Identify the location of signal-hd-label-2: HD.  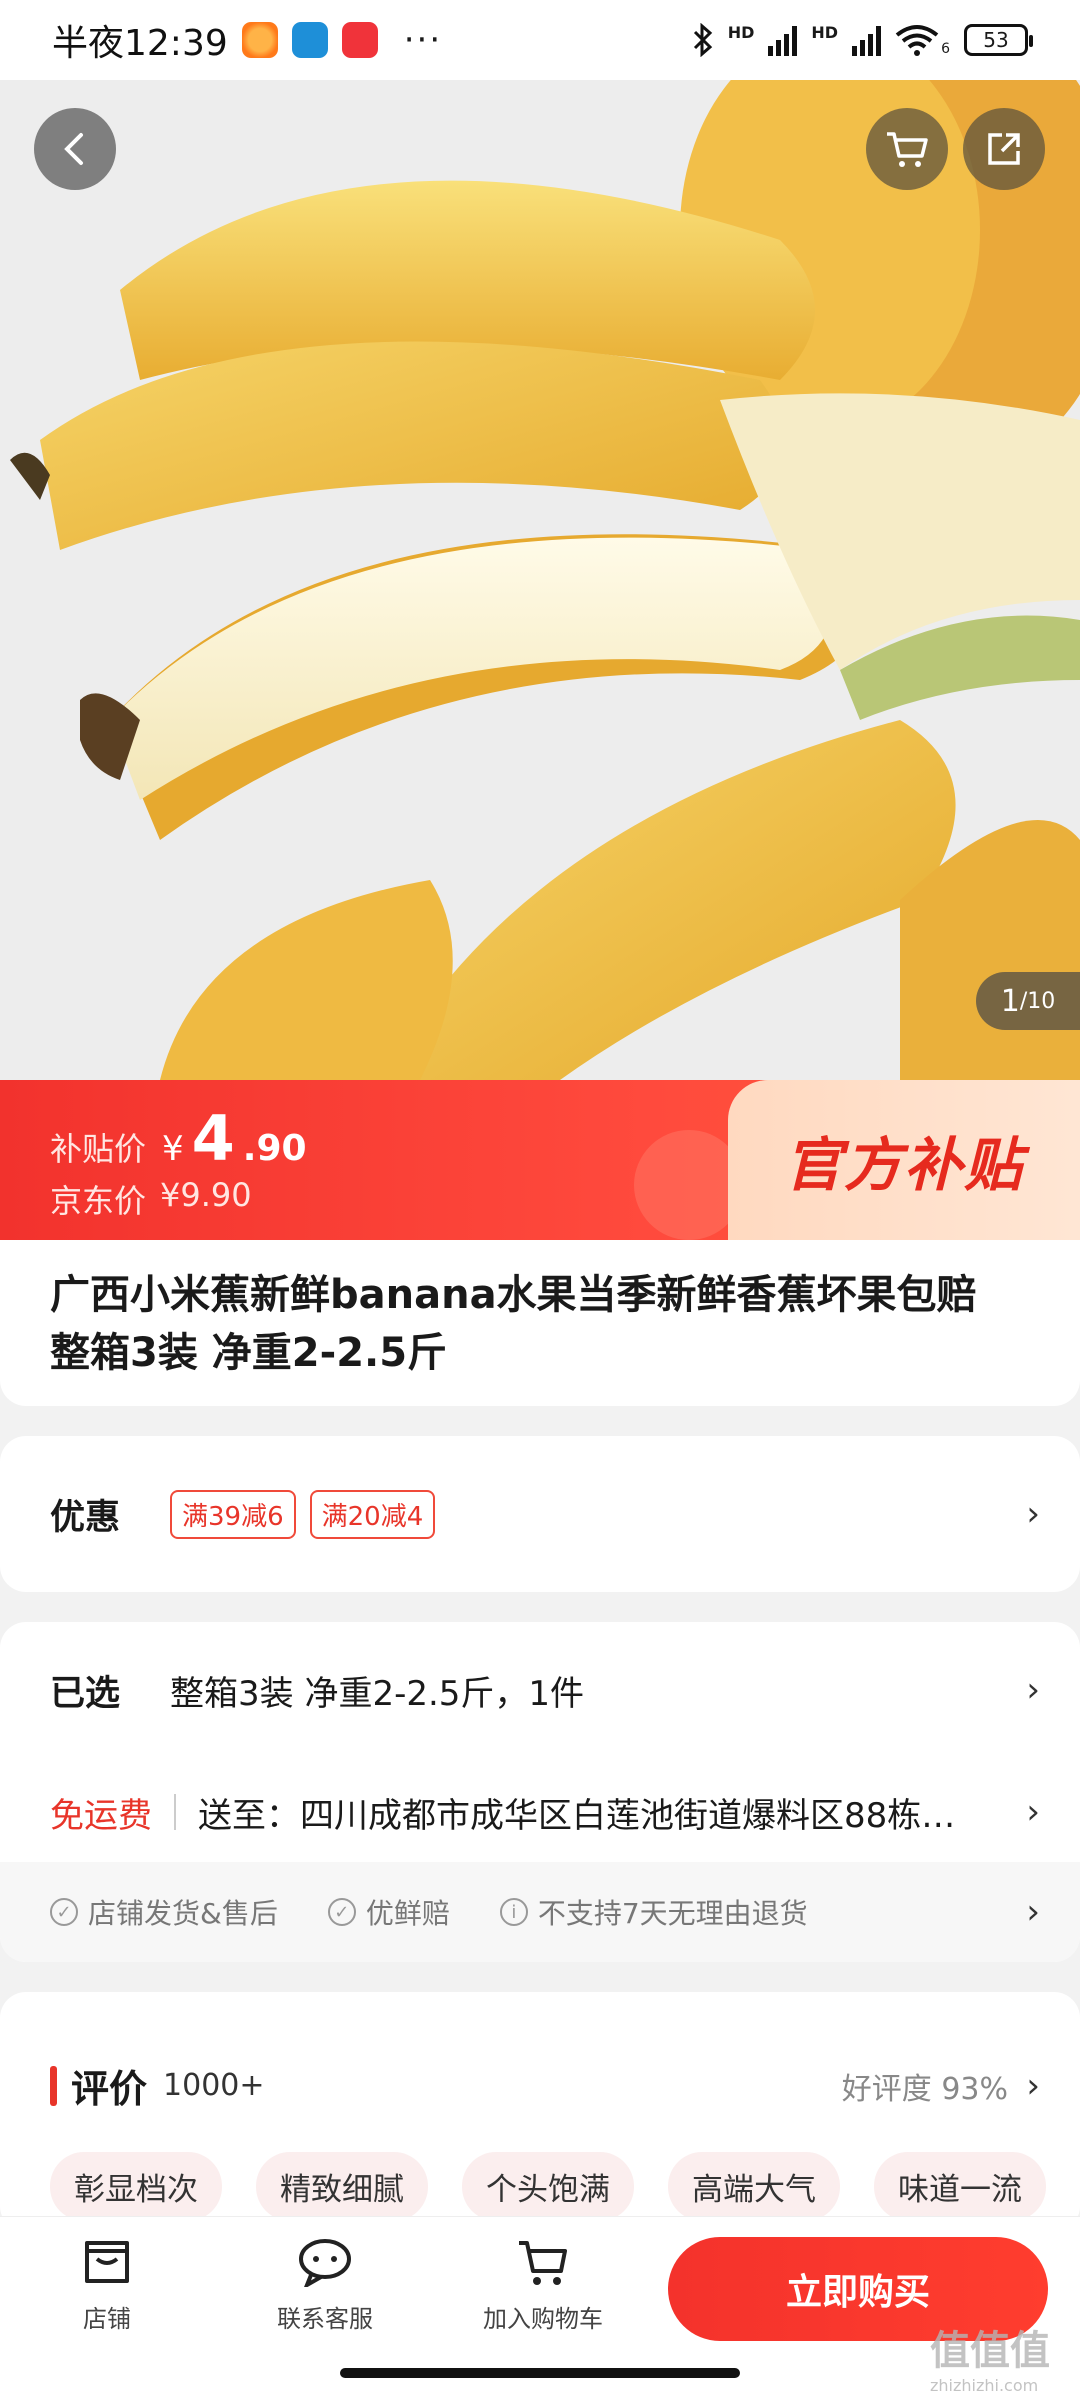
(825, 32).